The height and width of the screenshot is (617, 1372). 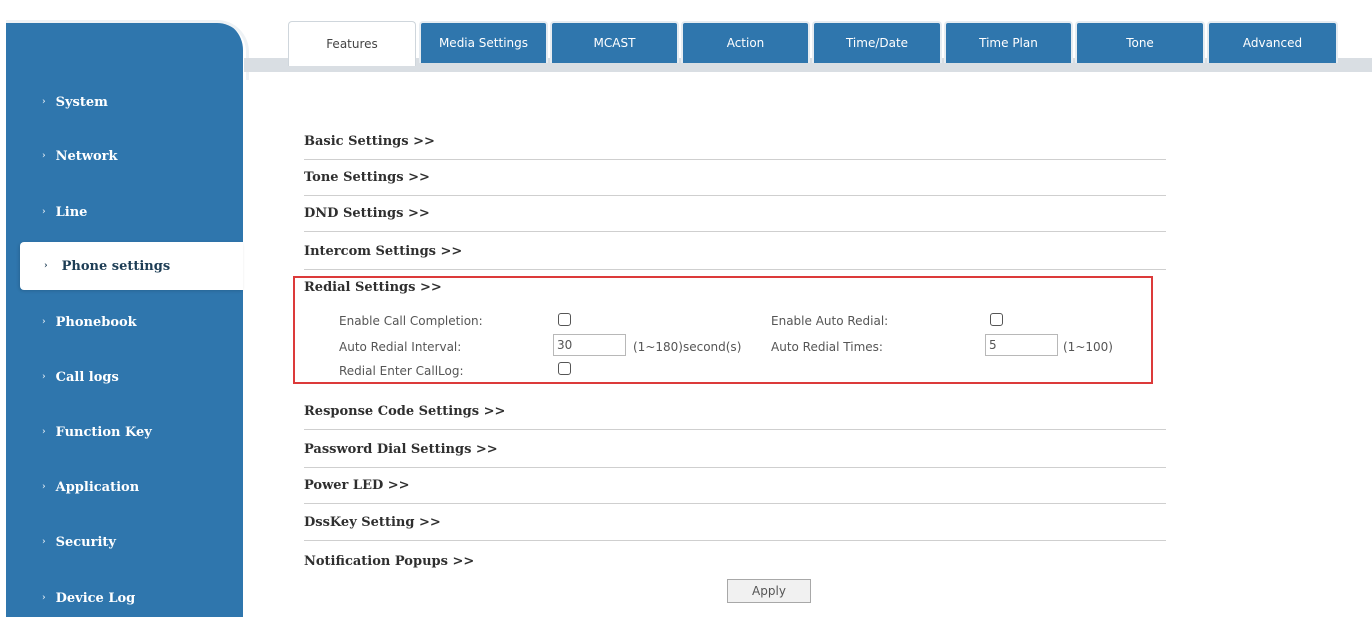 What do you see at coordinates (735, 523) in the screenshot?
I see `section-dsskey-setting: DssKey Setting >>` at bounding box center [735, 523].